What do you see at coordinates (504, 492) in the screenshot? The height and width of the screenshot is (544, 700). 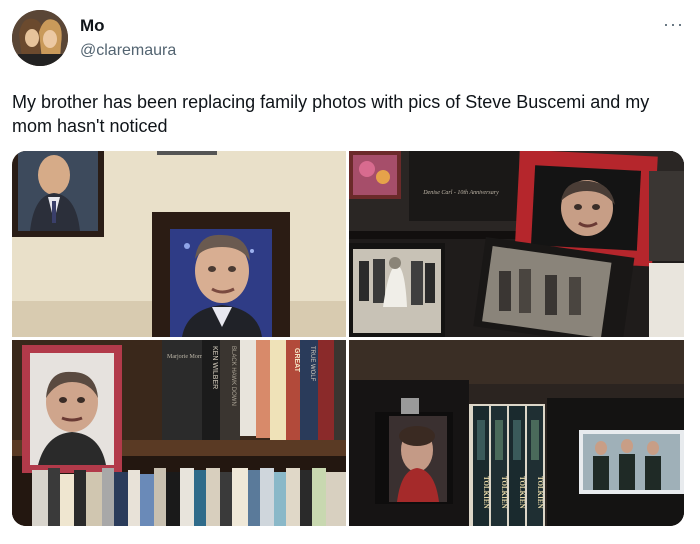 I see `book-spine-2: TOLKIEN` at bounding box center [504, 492].